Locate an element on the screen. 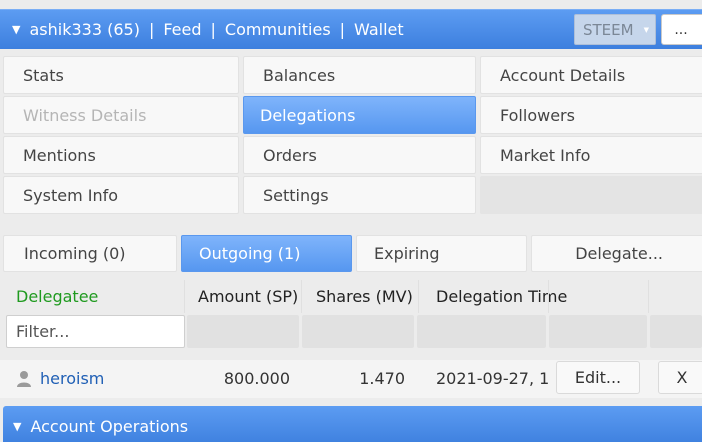  nav-orders: Orders is located at coordinates (359, 155).